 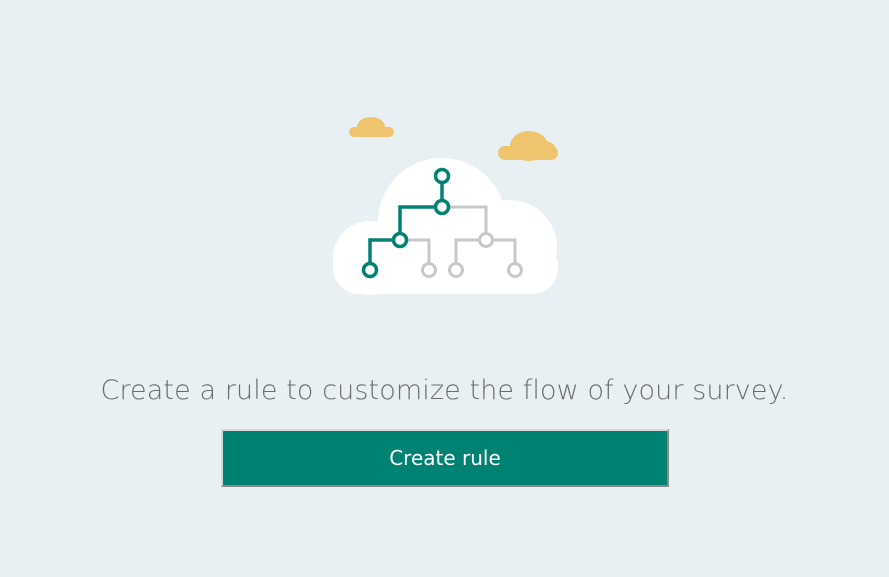 What do you see at coordinates (371, 127) in the screenshot?
I see `small-cloud-left-icon` at bounding box center [371, 127].